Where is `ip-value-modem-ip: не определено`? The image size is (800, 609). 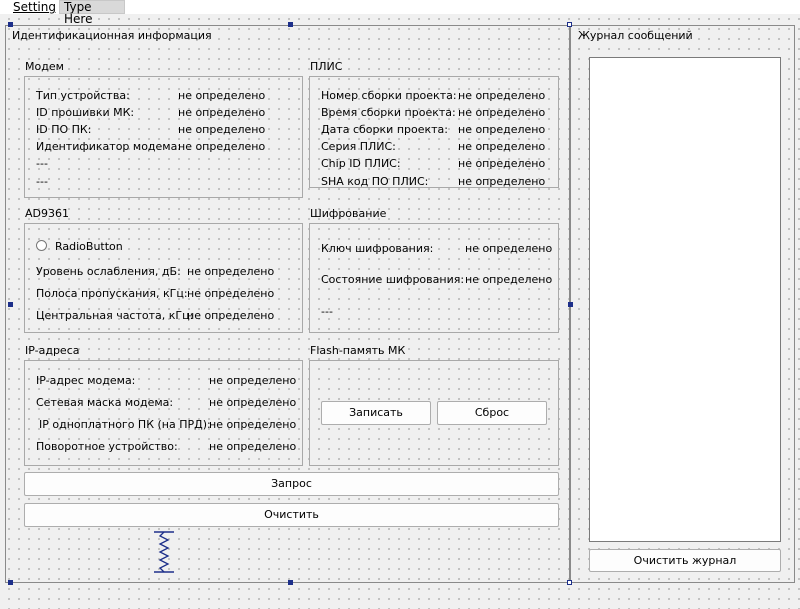
ip-value-modem-ip: не определено is located at coordinates (253, 380).